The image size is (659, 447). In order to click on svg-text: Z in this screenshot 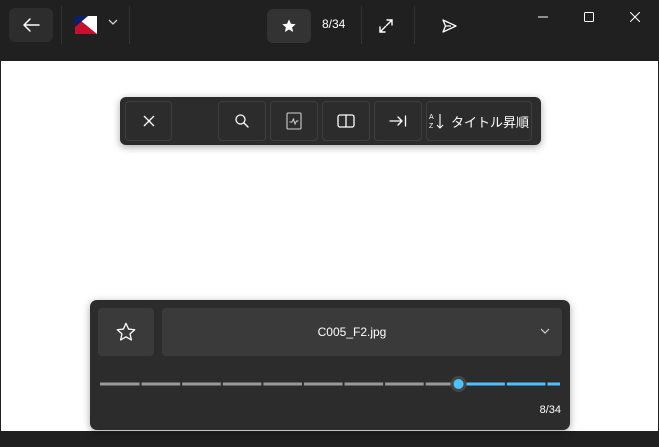, I will do `click(431, 126)`.